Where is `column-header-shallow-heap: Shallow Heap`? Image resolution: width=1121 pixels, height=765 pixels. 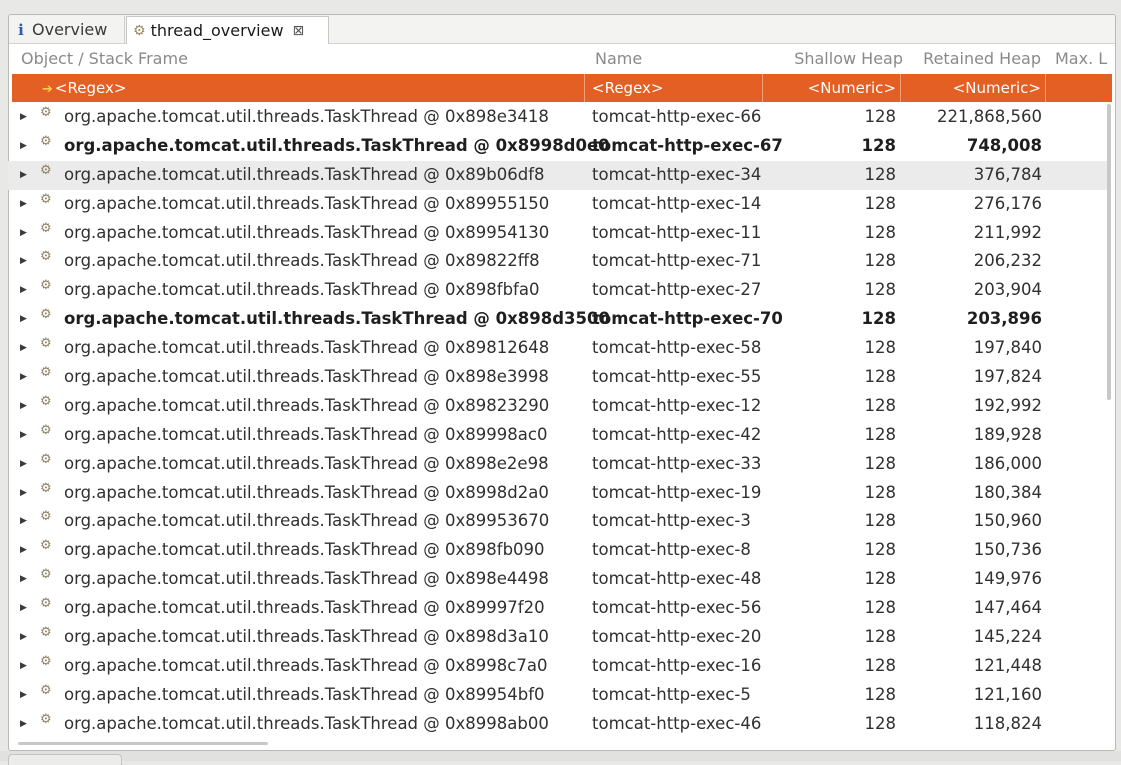 column-header-shallow-heap: Shallow Heap is located at coordinates (835, 59).